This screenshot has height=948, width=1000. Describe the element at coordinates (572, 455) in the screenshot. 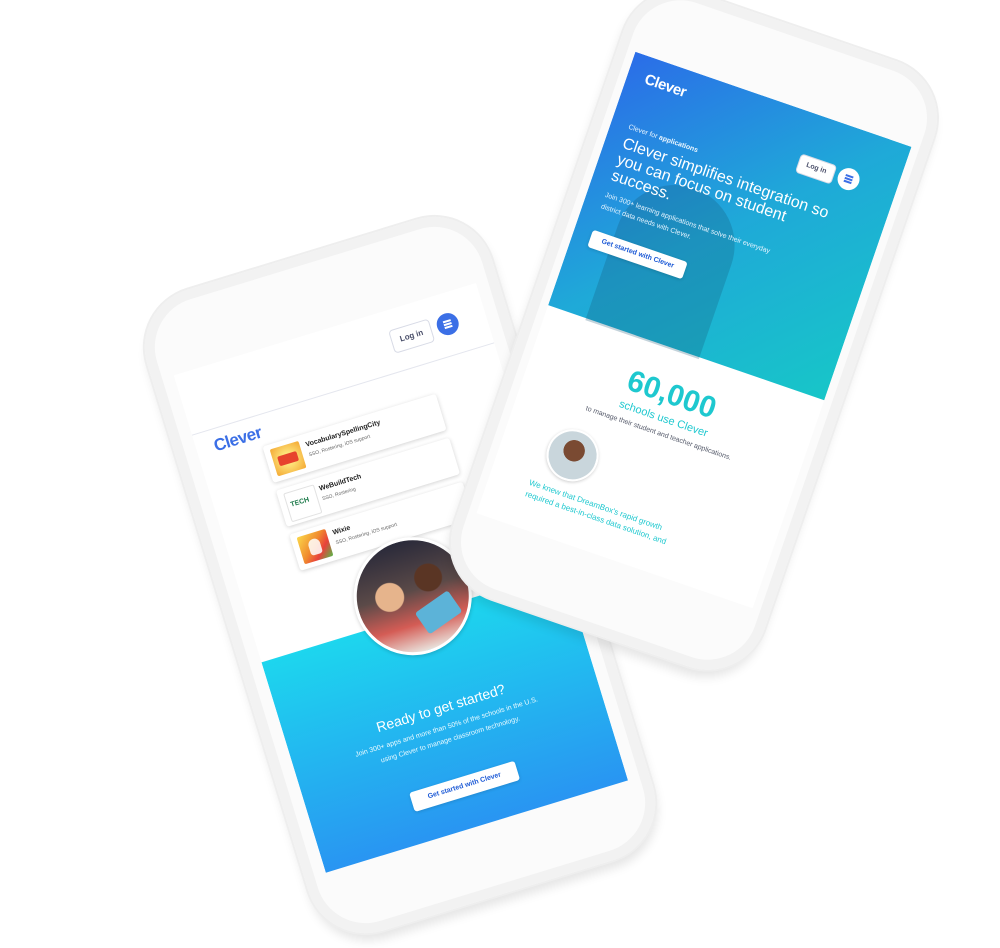

I see `testimonial-avatar` at that location.